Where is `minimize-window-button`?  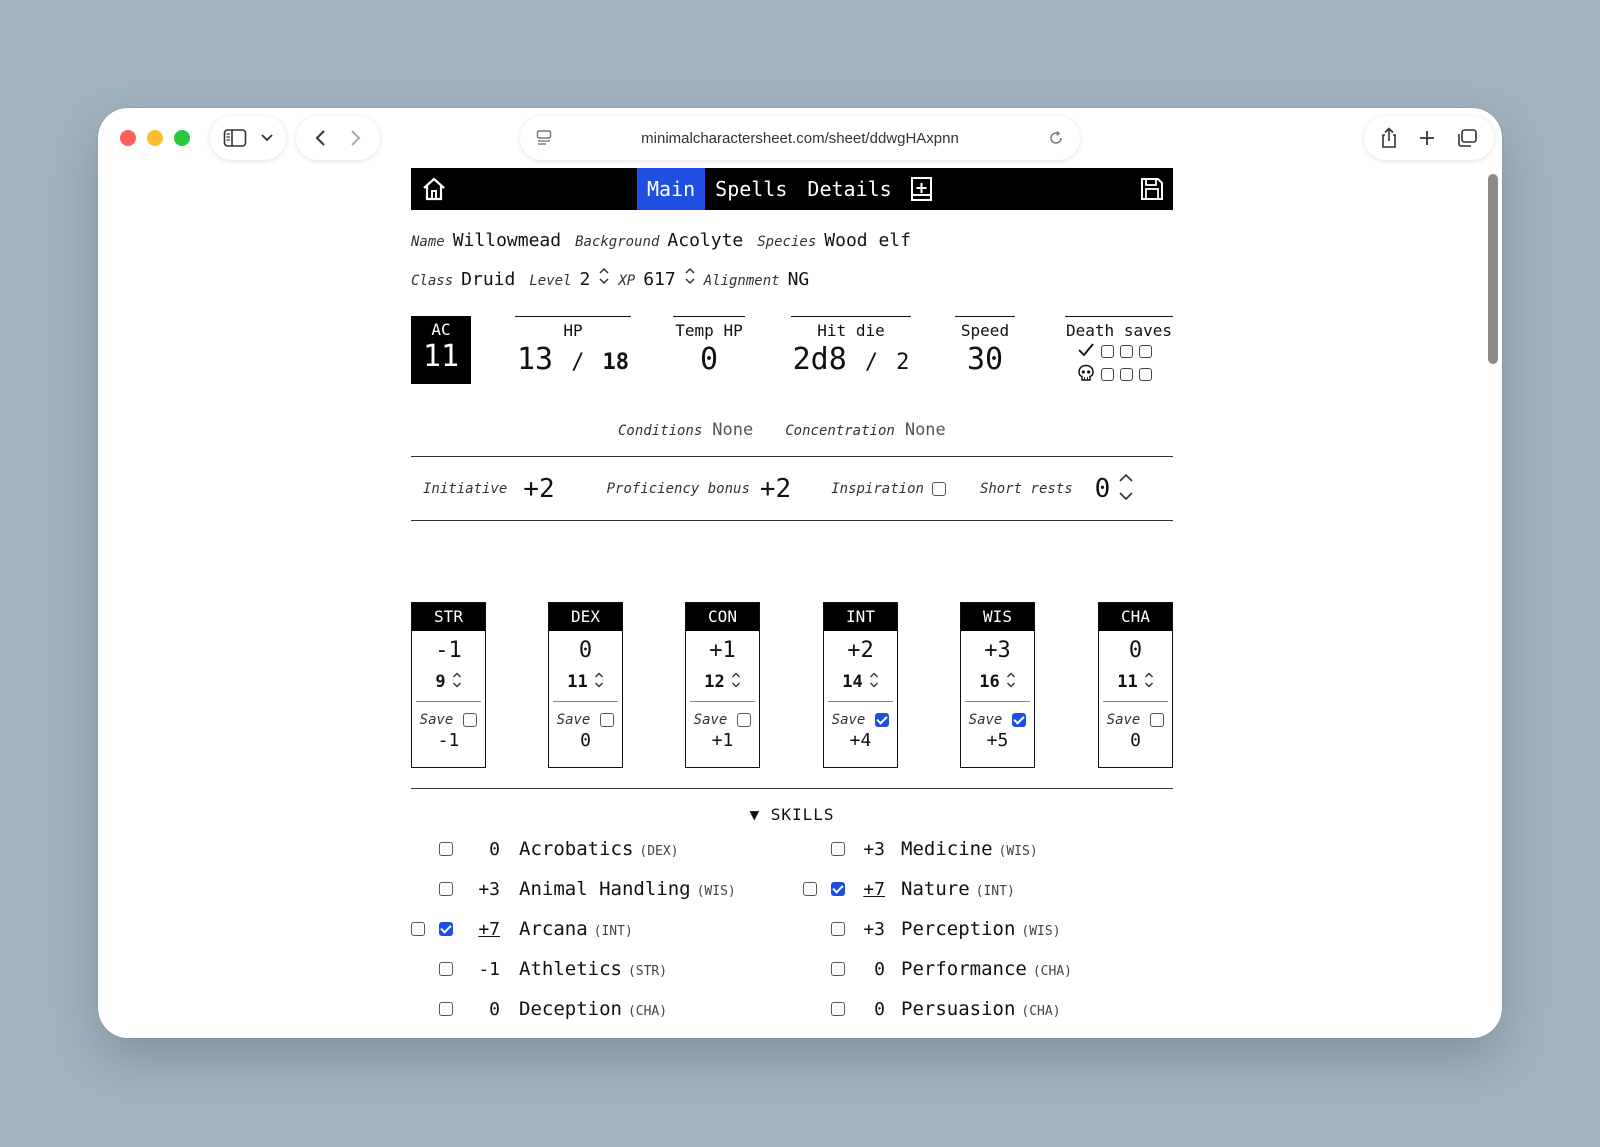
minimize-window-button is located at coordinates (155, 138).